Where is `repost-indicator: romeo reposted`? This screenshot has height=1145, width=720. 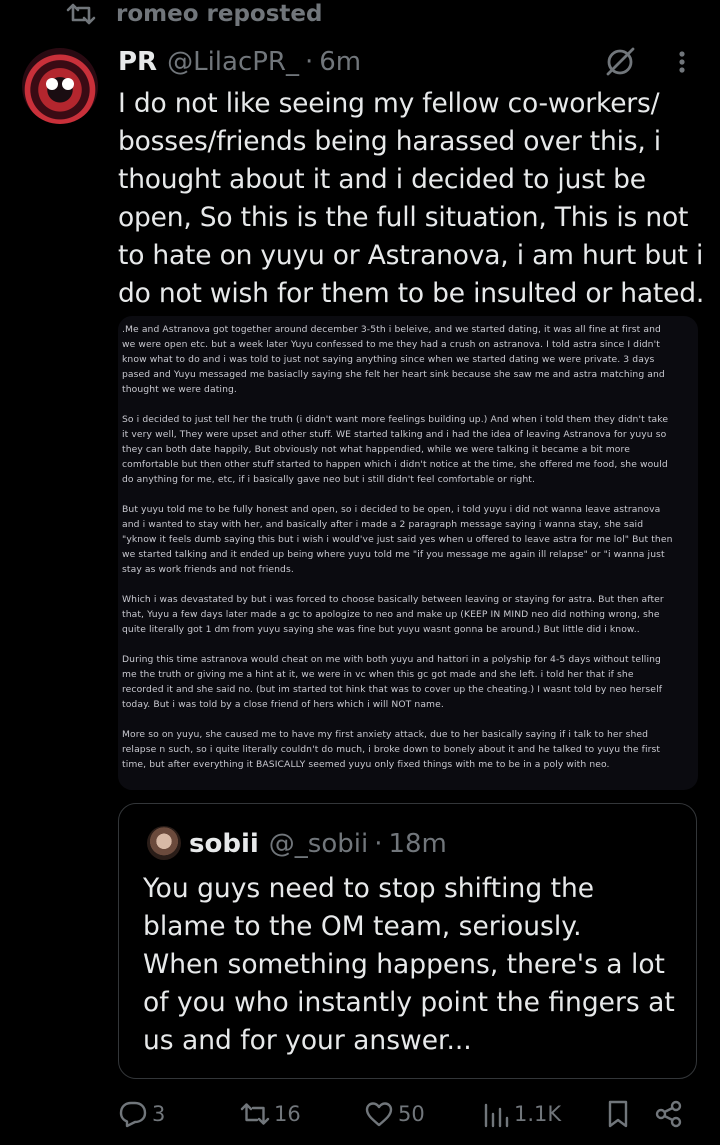 repost-indicator: romeo reposted is located at coordinates (193, 14).